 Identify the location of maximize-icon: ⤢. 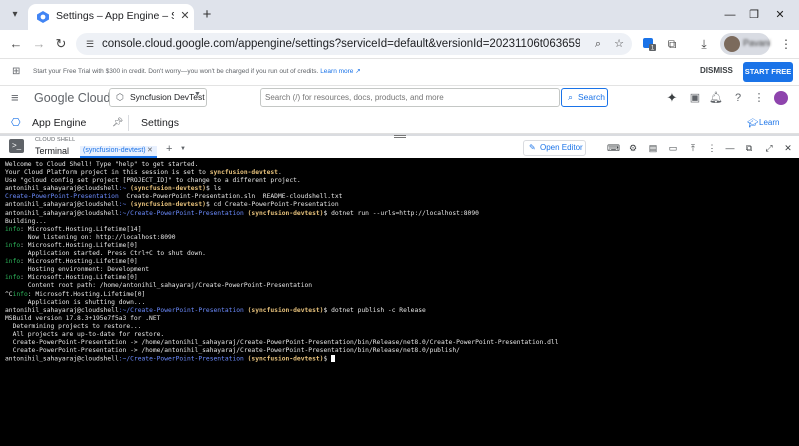
(769, 148).